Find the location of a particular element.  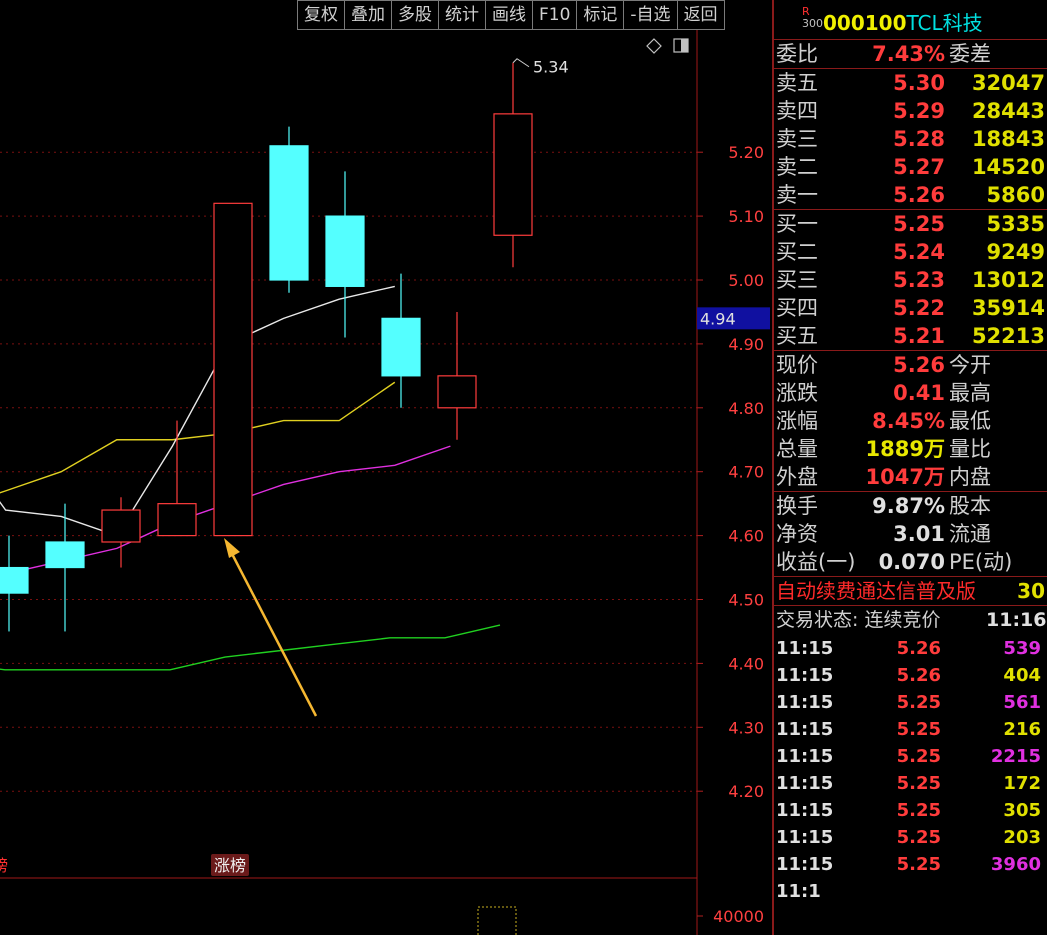

high-annotation: 5.34 is located at coordinates (551, 67).